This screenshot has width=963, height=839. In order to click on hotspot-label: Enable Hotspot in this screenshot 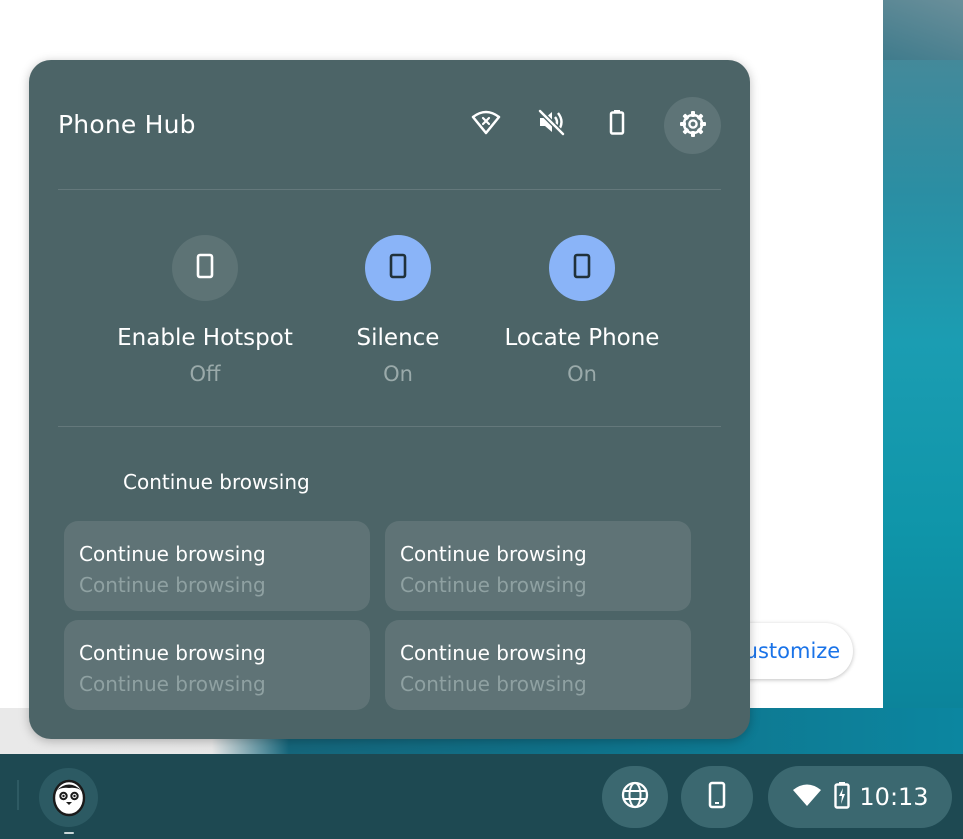, I will do `click(205, 338)`.